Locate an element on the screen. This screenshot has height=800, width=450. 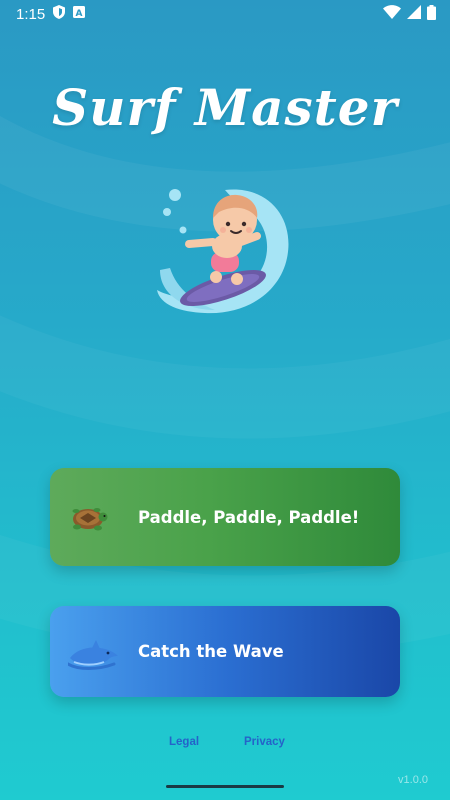
home-indicator is located at coordinates (225, 786).